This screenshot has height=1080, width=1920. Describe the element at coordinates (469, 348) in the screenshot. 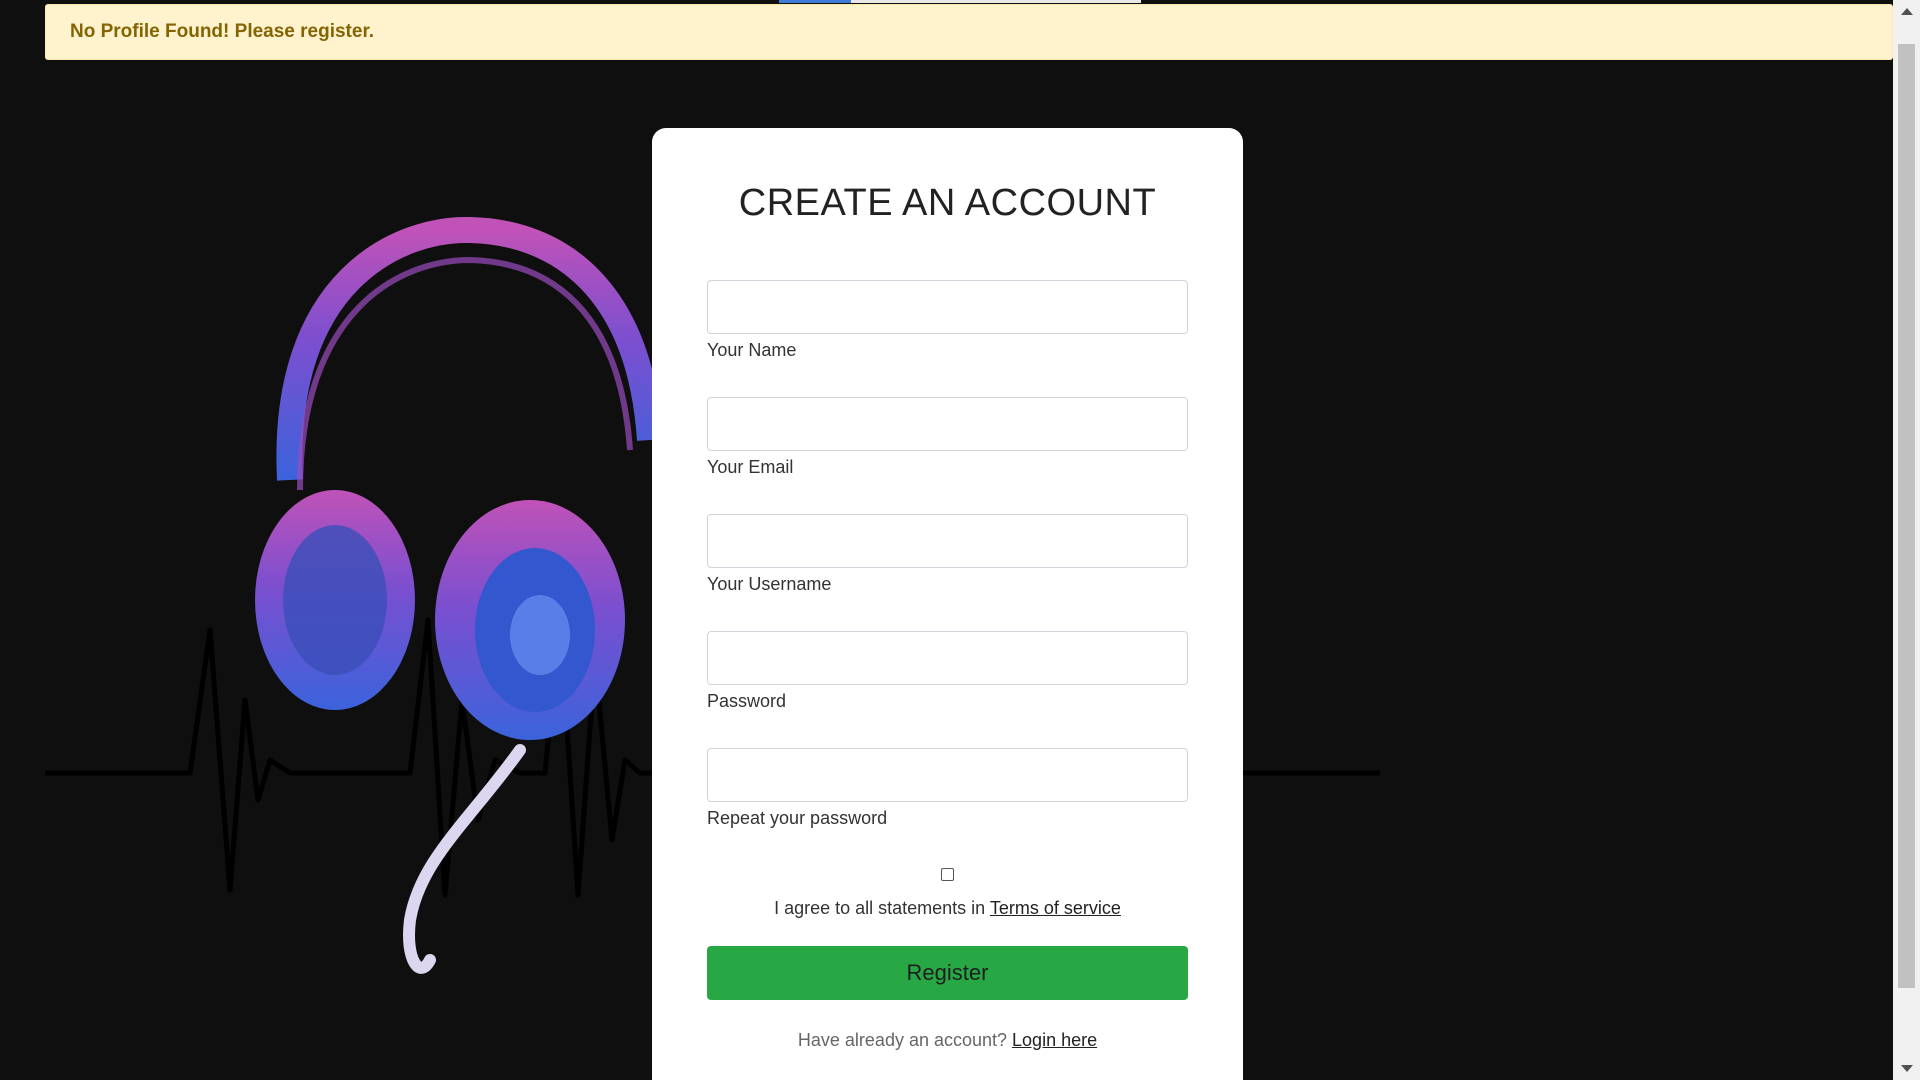

I see `headphones-band-icon` at that location.